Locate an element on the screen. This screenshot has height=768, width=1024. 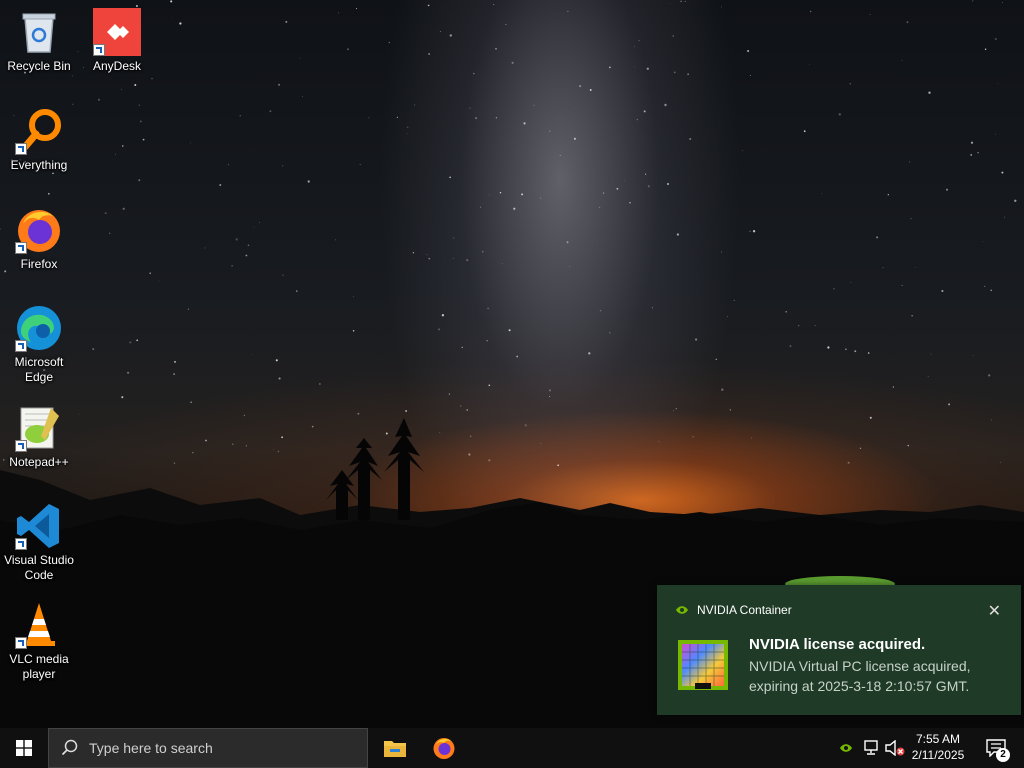
action-center-button: 2 is located at coordinates (996, 748).